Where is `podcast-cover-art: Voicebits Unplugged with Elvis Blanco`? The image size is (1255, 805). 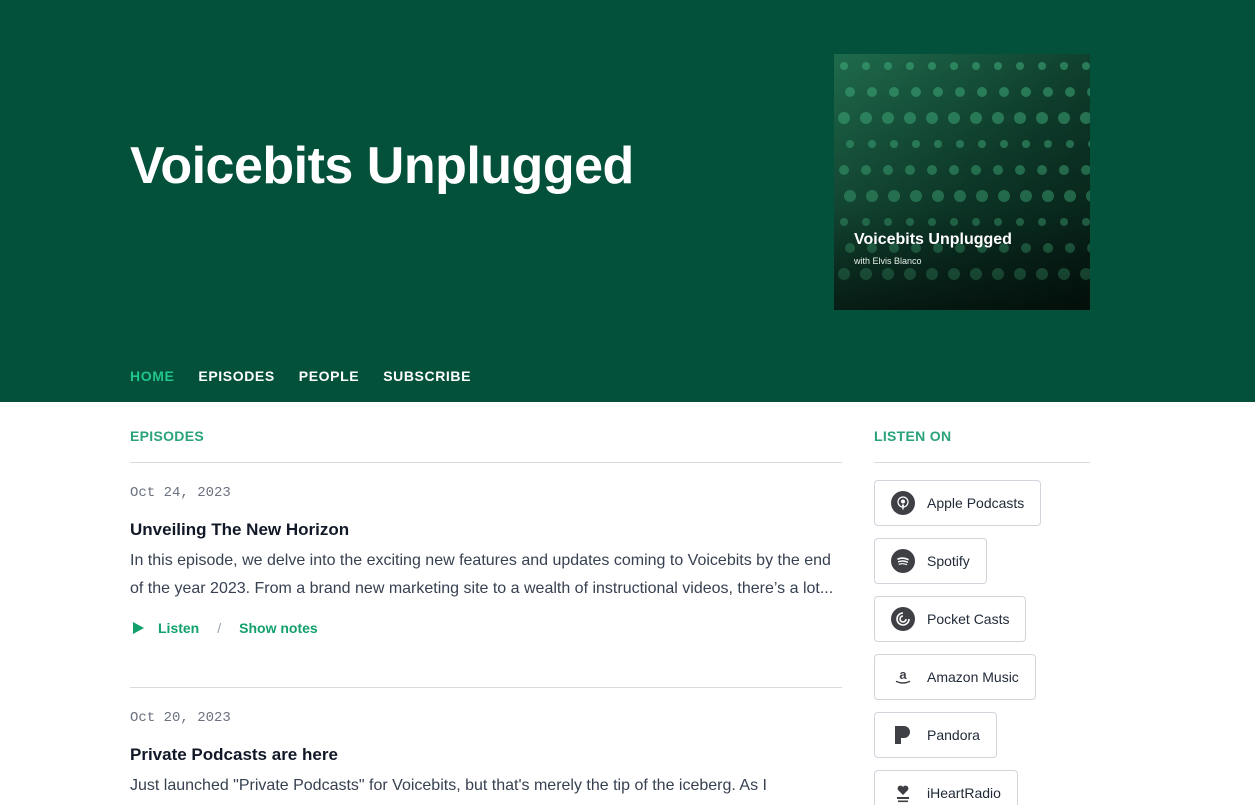 podcast-cover-art: Voicebits Unplugged with Elvis Blanco is located at coordinates (962, 182).